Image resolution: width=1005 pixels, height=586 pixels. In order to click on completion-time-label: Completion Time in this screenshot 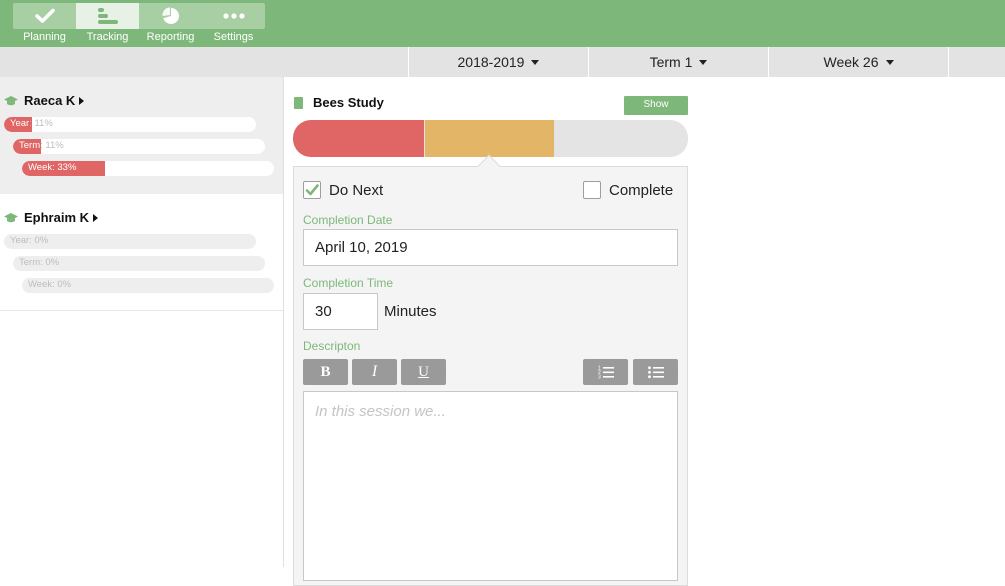, I will do `click(348, 283)`.